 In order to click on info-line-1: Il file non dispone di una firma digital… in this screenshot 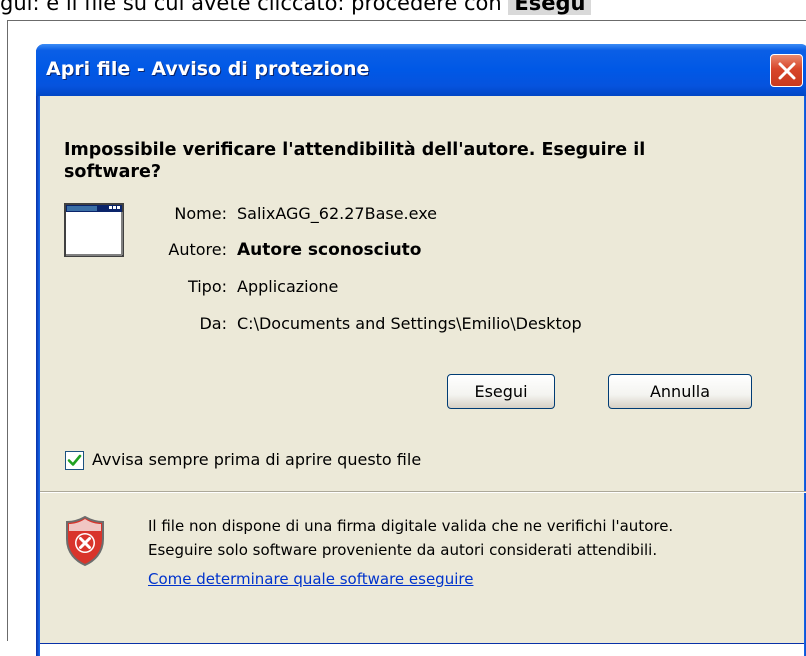, I will do `click(411, 526)`.